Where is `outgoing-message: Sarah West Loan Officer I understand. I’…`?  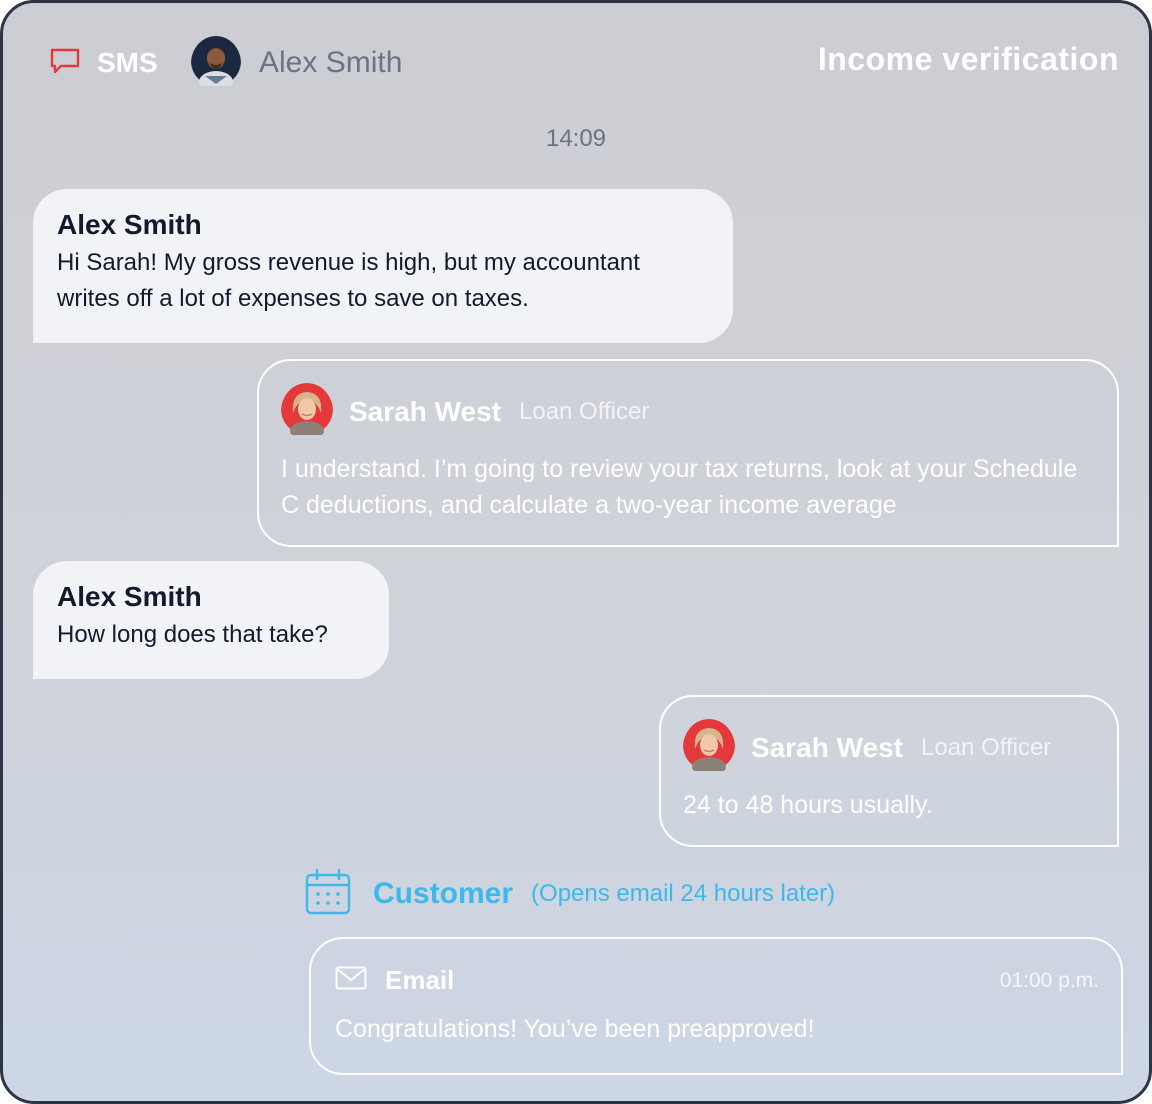 outgoing-message: Sarah West Loan Officer I understand. I’… is located at coordinates (688, 453).